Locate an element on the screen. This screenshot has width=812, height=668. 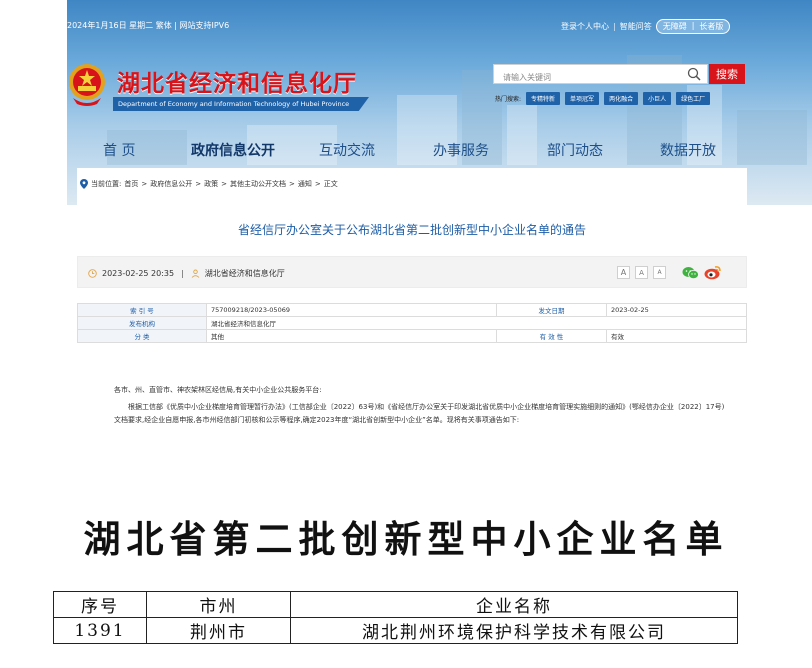
row-city: 荆州市 is located at coordinates (218, 630).